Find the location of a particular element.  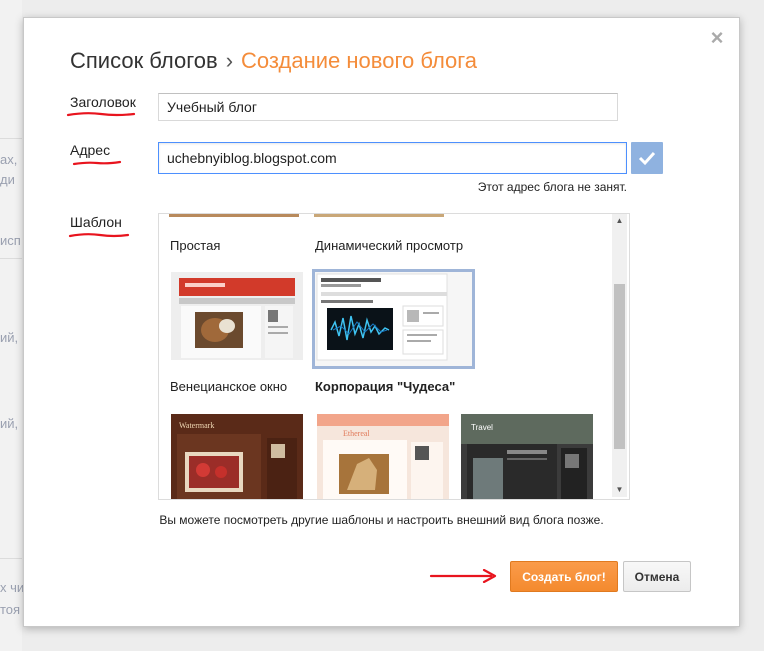

check-address-button is located at coordinates (647, 158).